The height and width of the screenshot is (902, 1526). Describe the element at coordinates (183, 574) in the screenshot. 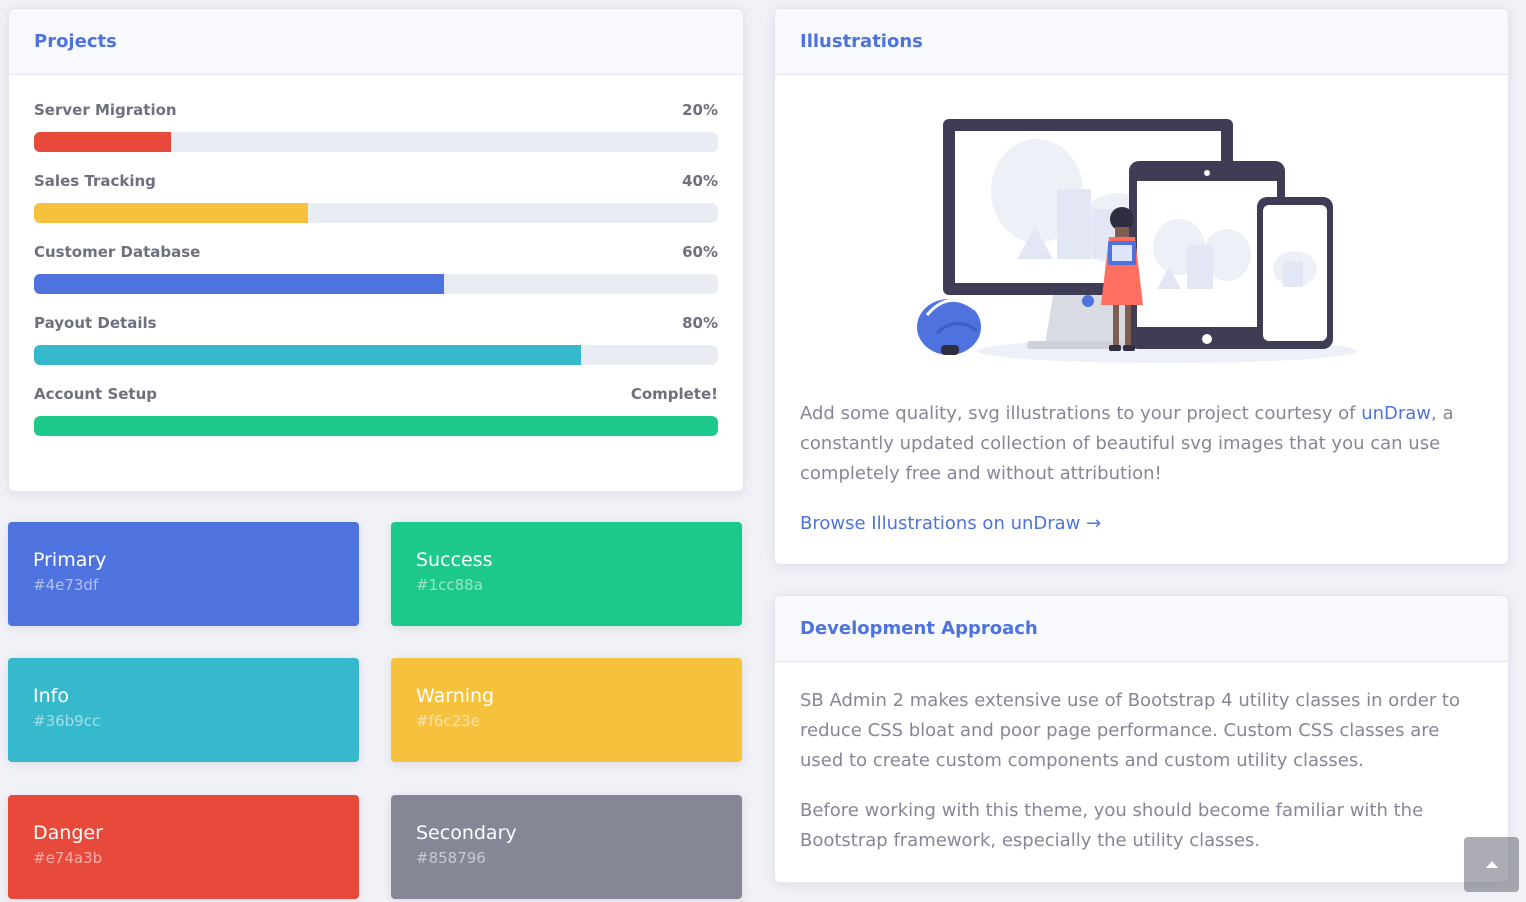

I see `color-card-primary: Primary #4e73df` at that location.